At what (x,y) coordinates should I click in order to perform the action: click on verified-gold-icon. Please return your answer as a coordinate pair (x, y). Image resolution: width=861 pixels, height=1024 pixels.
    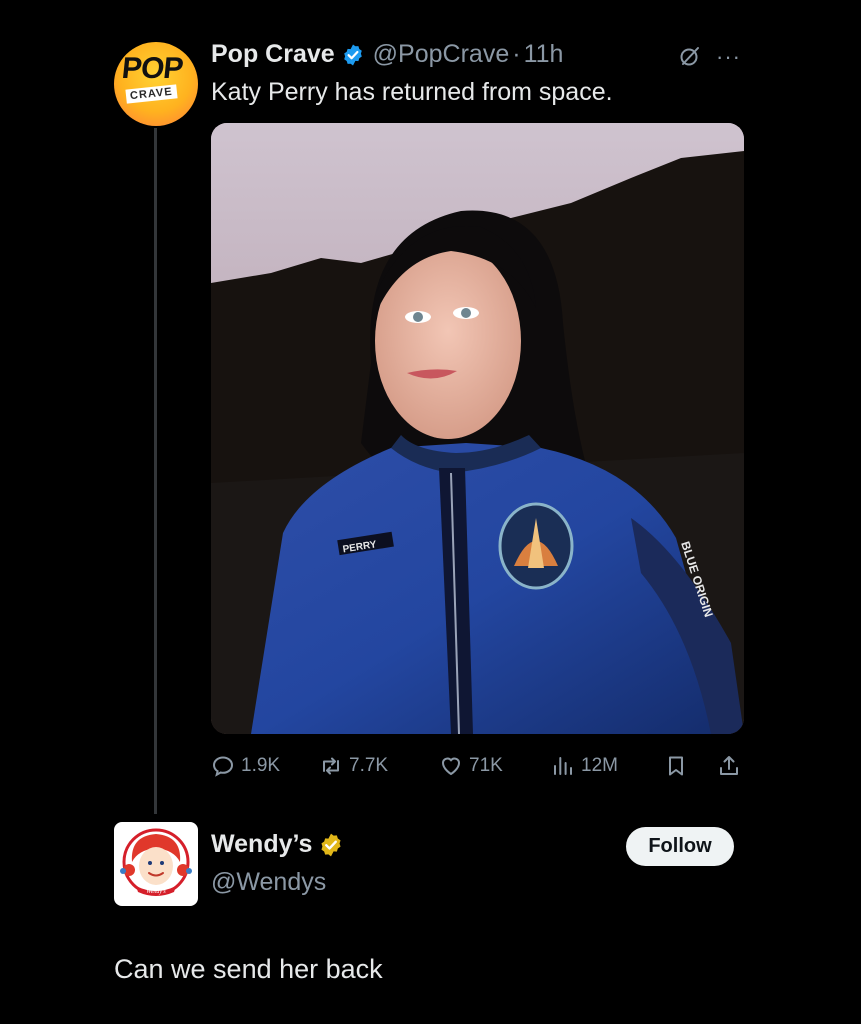
    Looking at the image, I should click on (331, 844).